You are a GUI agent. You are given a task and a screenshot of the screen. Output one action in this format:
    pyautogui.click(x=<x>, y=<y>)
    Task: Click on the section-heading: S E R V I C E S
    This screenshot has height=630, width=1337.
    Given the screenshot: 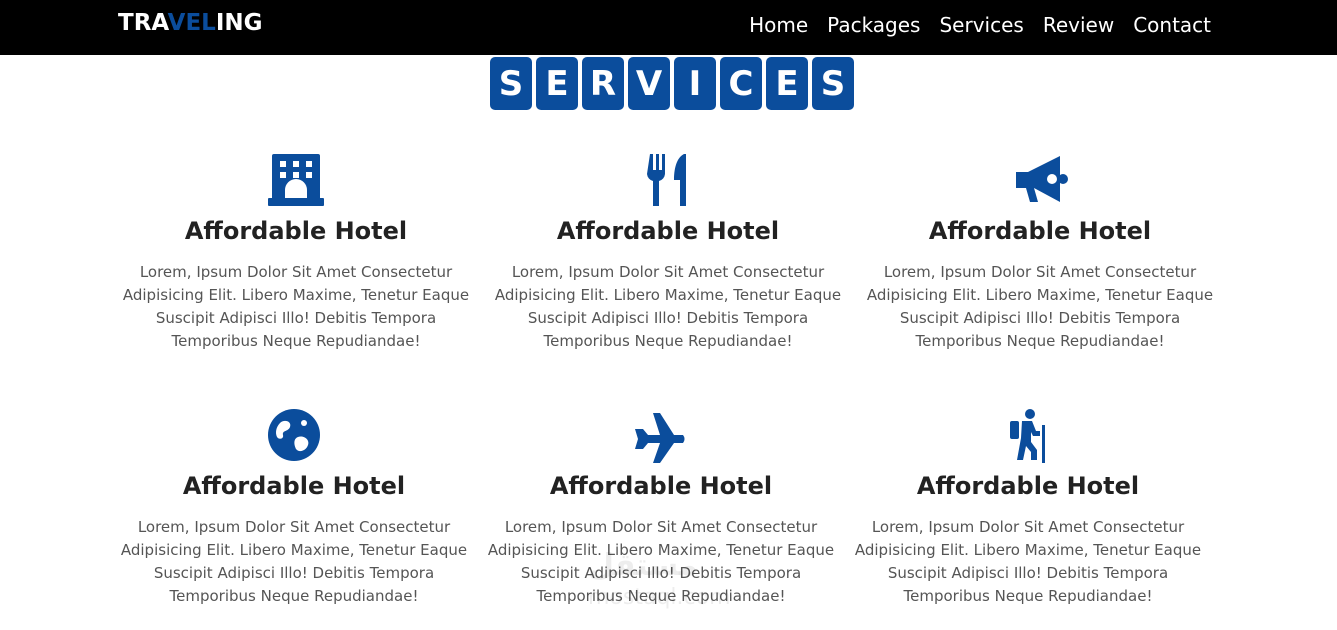 What is the action you would take?
    pyautogui.click(x=672, y=83)
    